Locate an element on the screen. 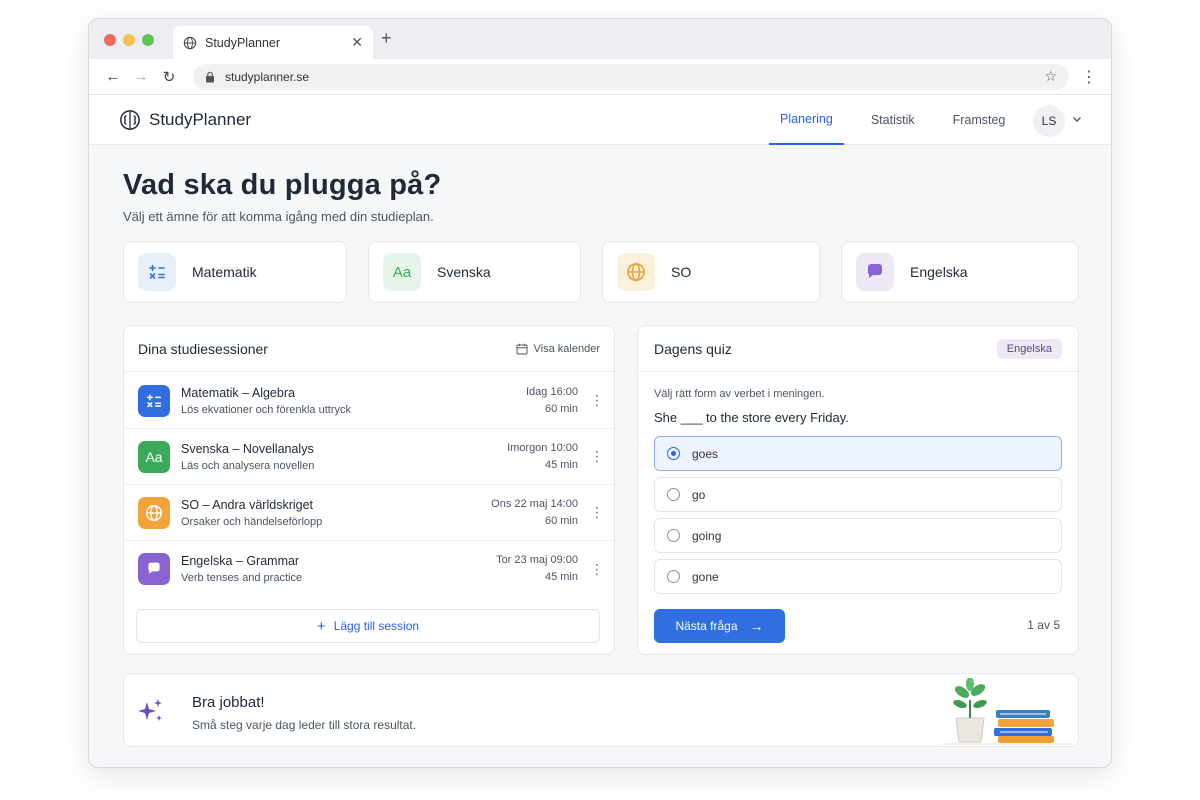  subject-label: Matematik is located at coordinates (224, 272).